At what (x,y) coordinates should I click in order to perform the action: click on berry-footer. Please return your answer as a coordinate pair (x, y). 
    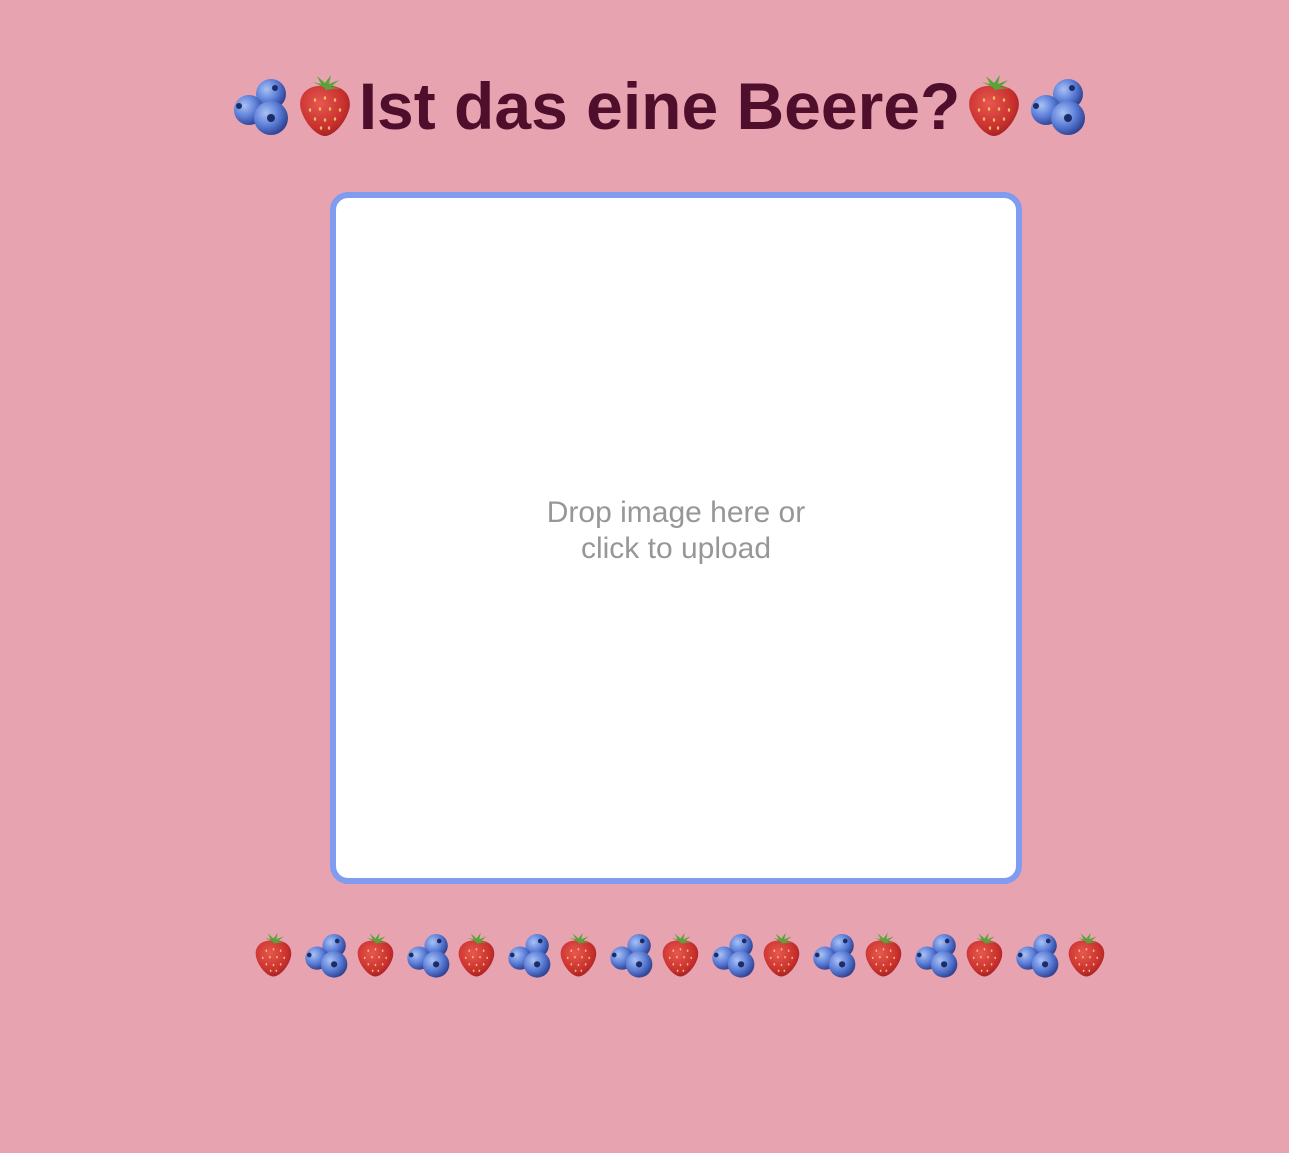
    Looking at the image, I should click on (680, 955).